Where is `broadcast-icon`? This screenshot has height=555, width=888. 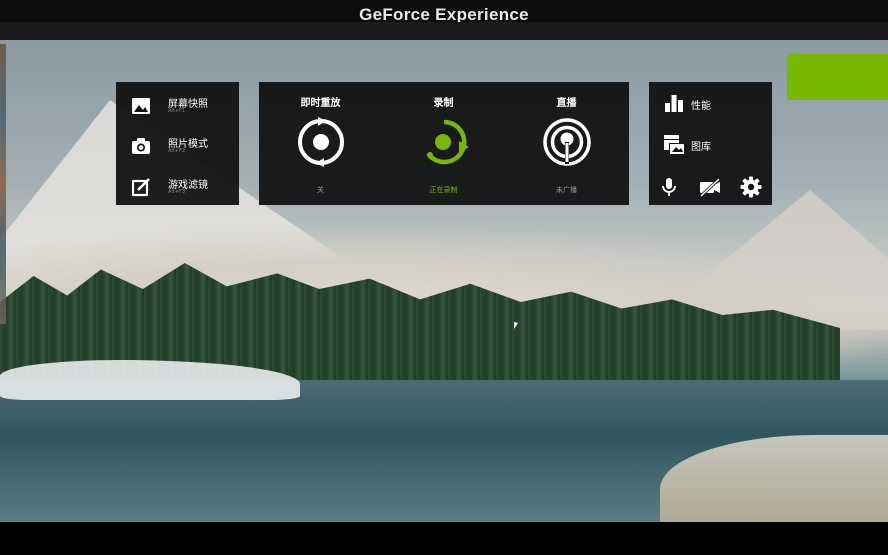 broadcast-icon is located at coordinates (567, 142).